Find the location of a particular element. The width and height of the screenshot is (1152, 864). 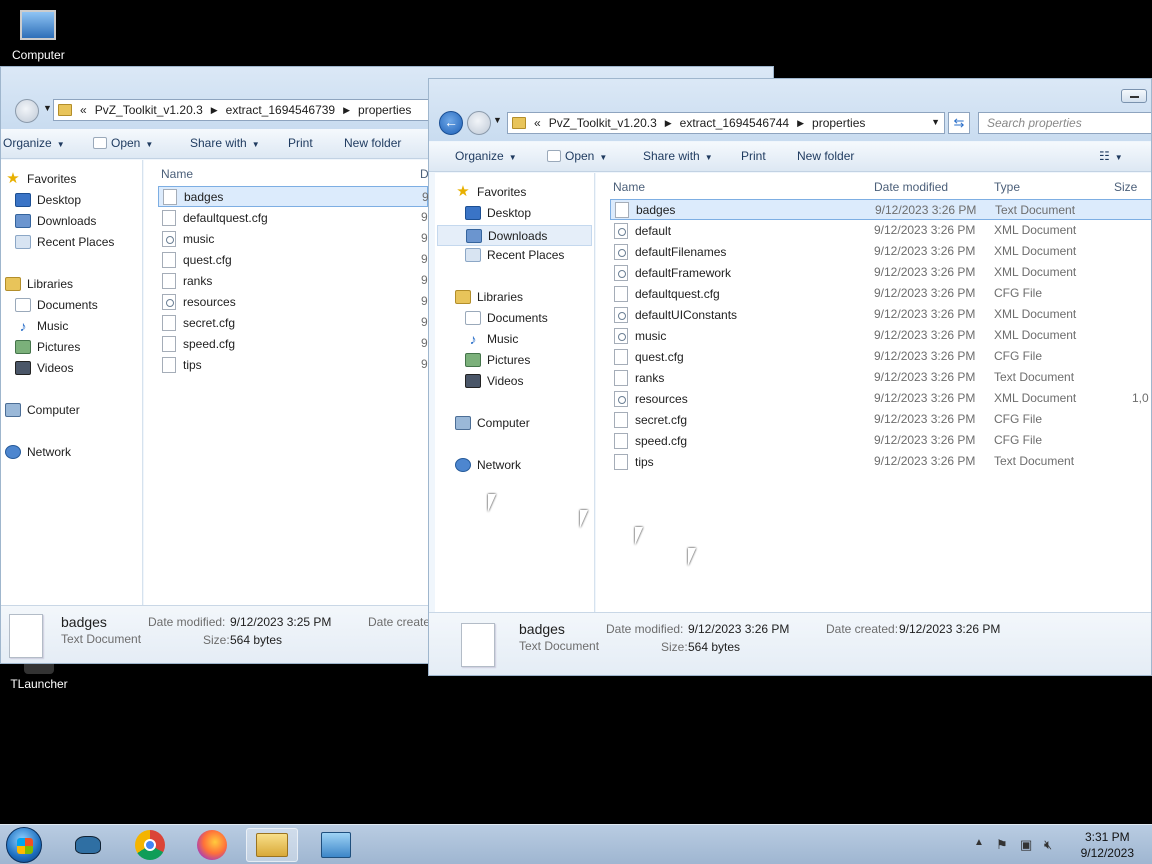

details-size-label: Size: is located at coordinates (216, 640).